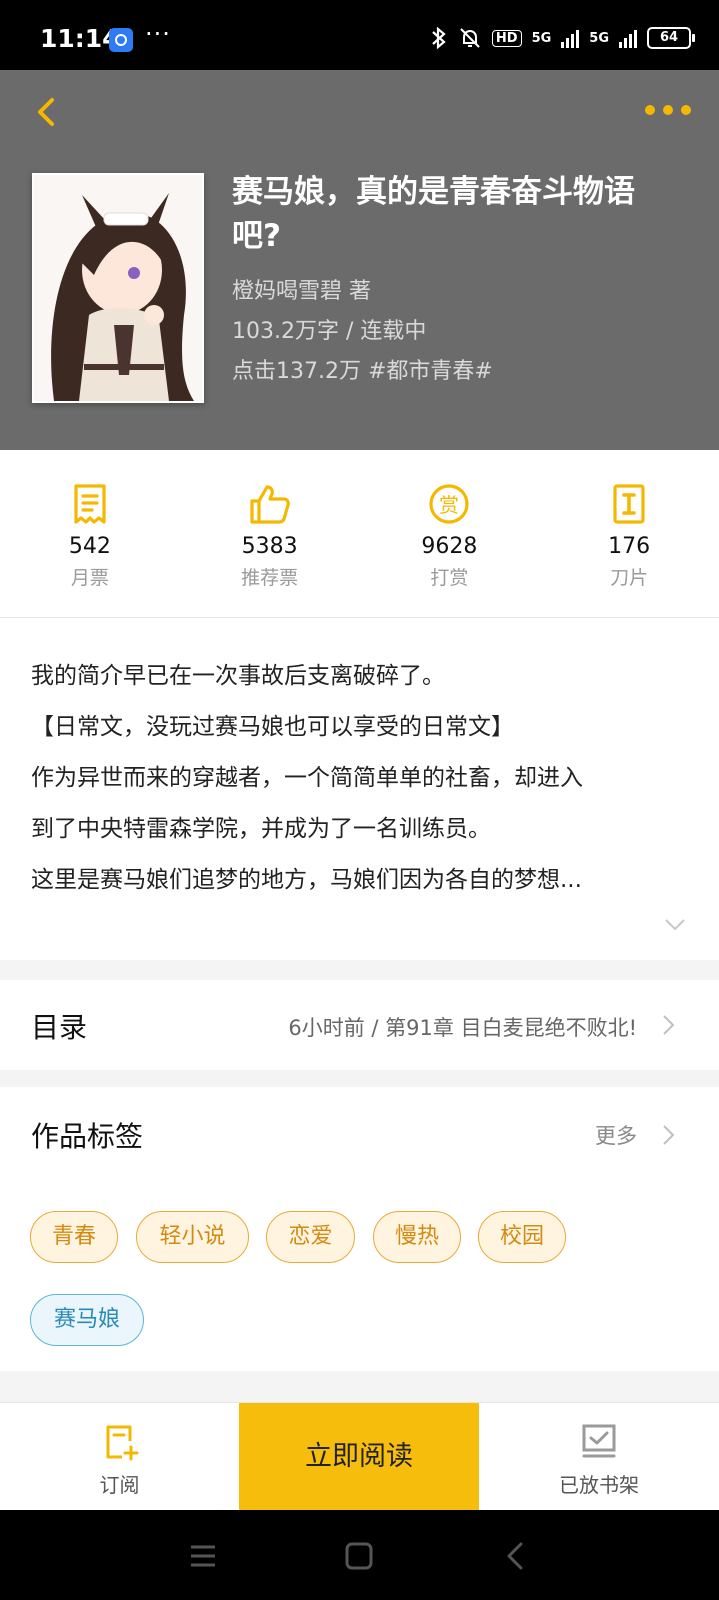 The image size is (719, 1600). What do you see at coordinates (48, 112) in the screenshot?
I see `back-icon` at bounding box center [48, 112].